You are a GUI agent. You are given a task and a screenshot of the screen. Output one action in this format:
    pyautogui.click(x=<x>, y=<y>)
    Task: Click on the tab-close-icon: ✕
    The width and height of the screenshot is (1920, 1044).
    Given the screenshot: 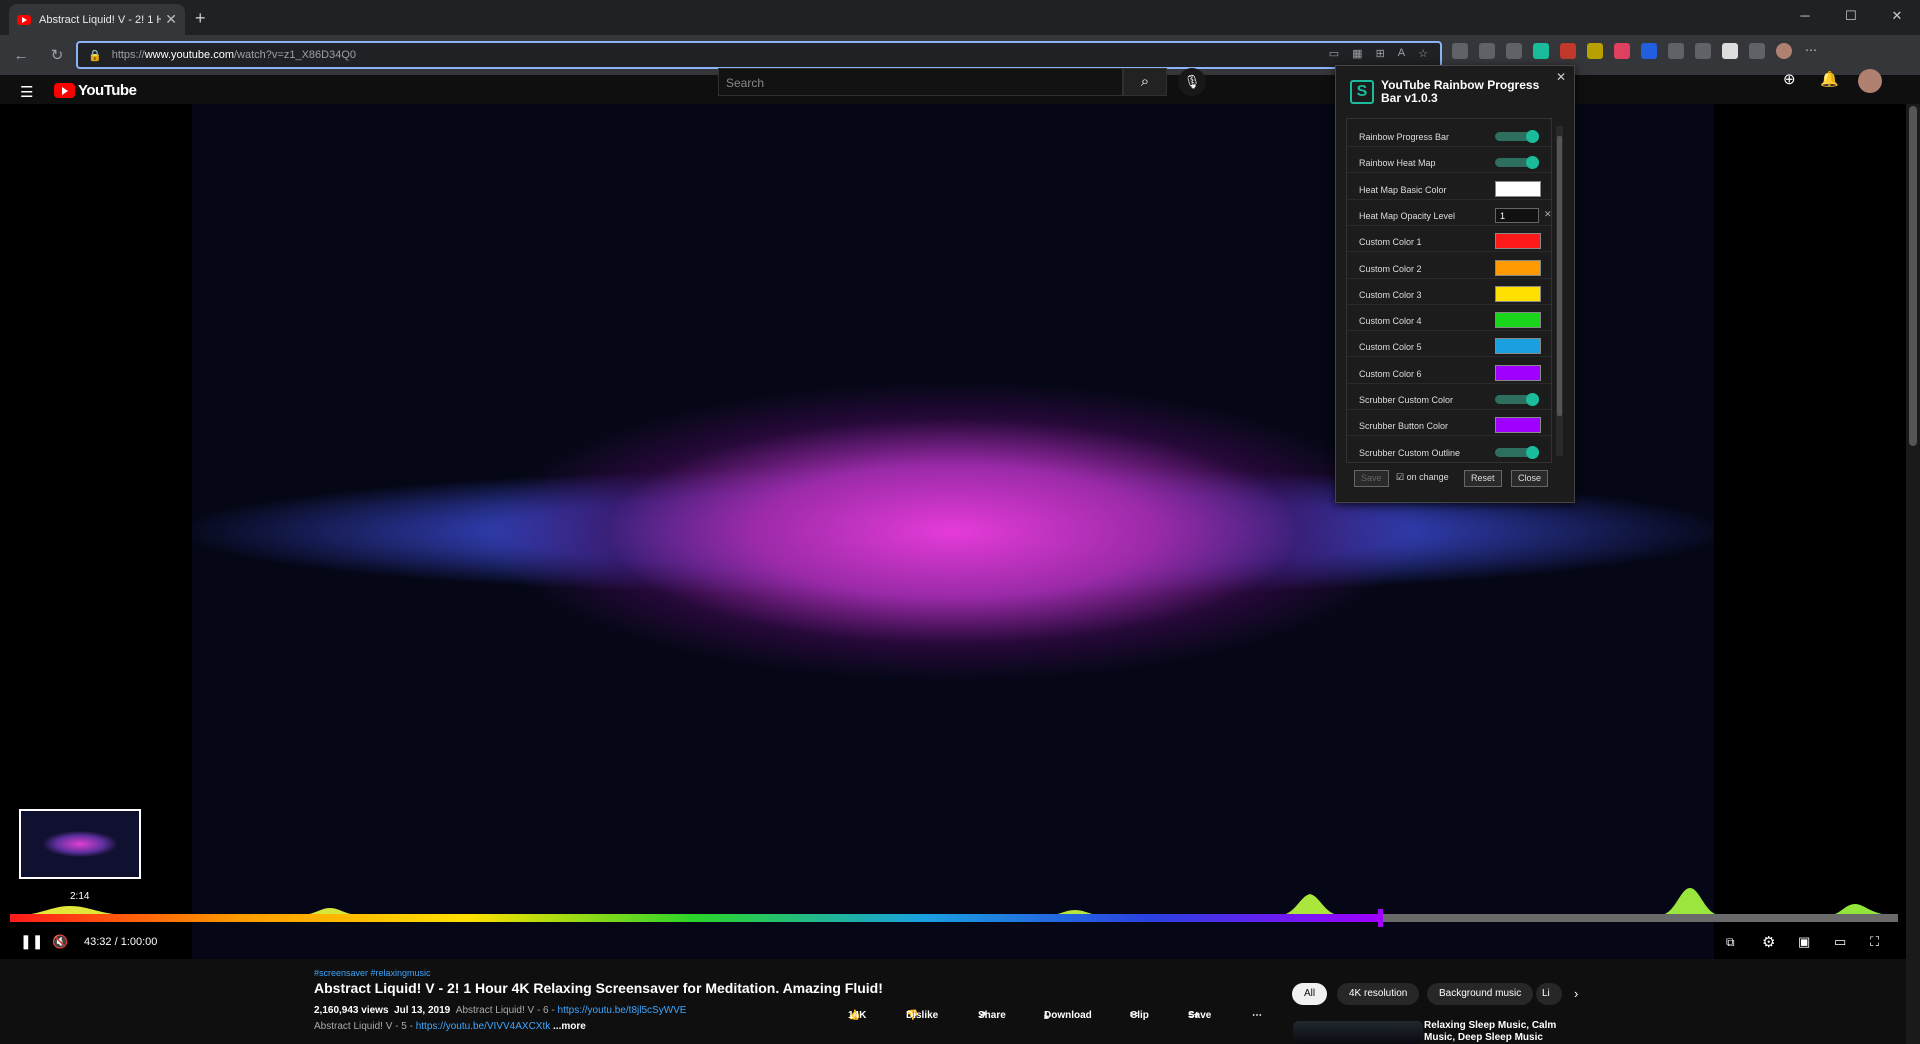 What is the action you would take?
    pyautogui.click(x=171, y=19)
    